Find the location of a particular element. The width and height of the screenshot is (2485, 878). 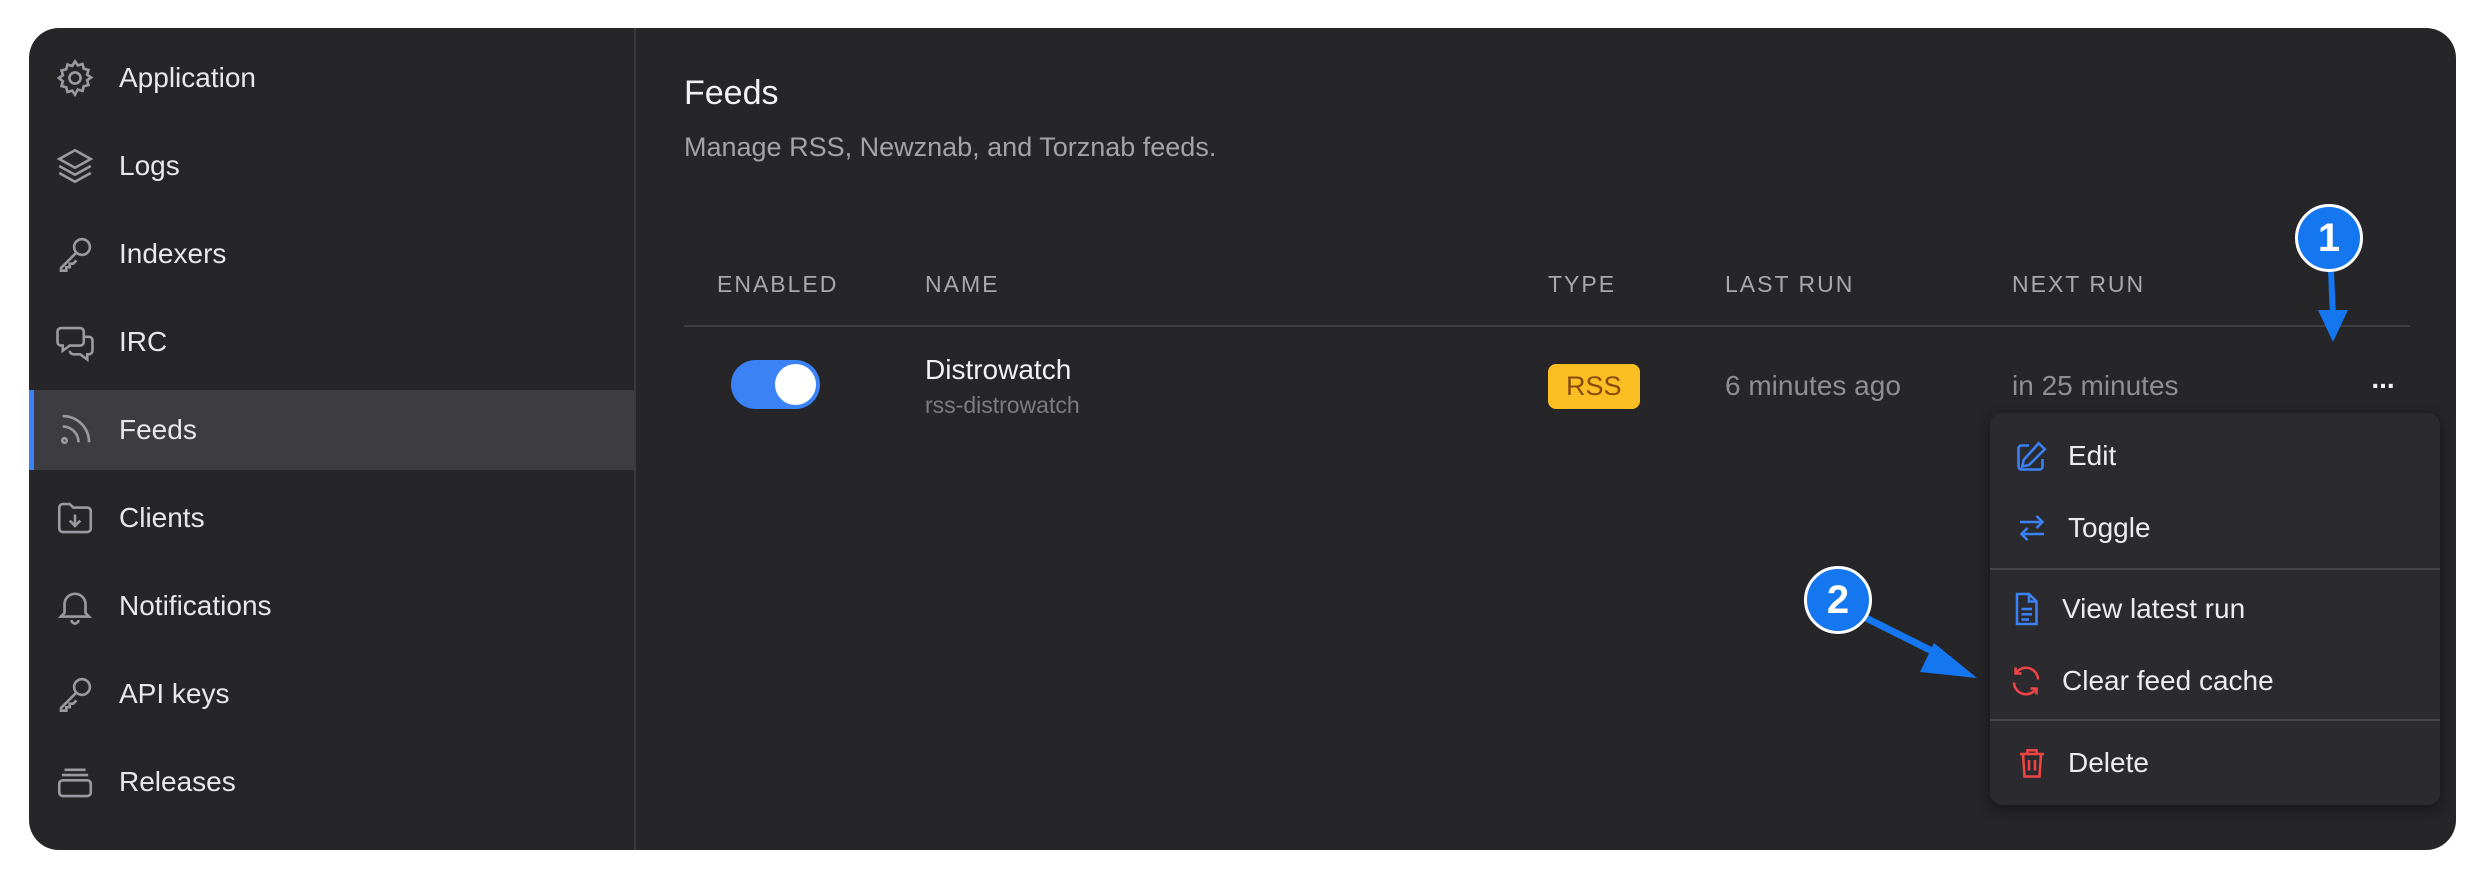

folder-download-icon is located at coordinates (75, 518).